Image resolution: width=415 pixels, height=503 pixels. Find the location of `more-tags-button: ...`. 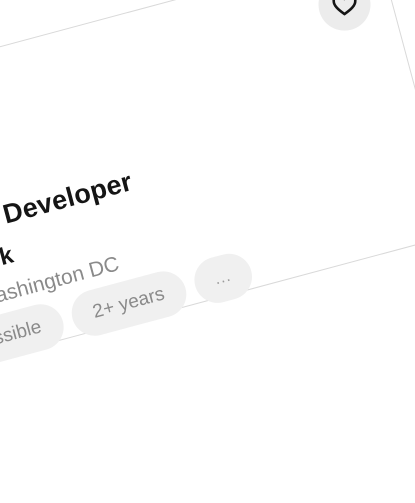

more-tags-button: ... is located at coordinates (223, 278).